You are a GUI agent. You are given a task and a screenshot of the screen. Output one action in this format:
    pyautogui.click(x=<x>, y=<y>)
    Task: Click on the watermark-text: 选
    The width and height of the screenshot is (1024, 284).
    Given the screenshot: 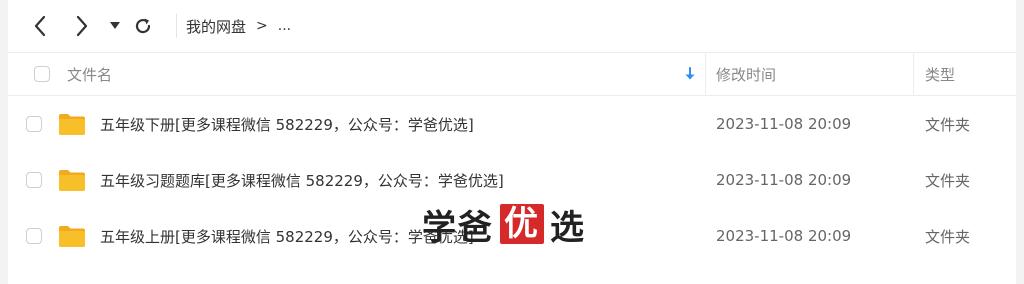 What is the action you would take?
    pyautogui.click(x=568, y=227)
    